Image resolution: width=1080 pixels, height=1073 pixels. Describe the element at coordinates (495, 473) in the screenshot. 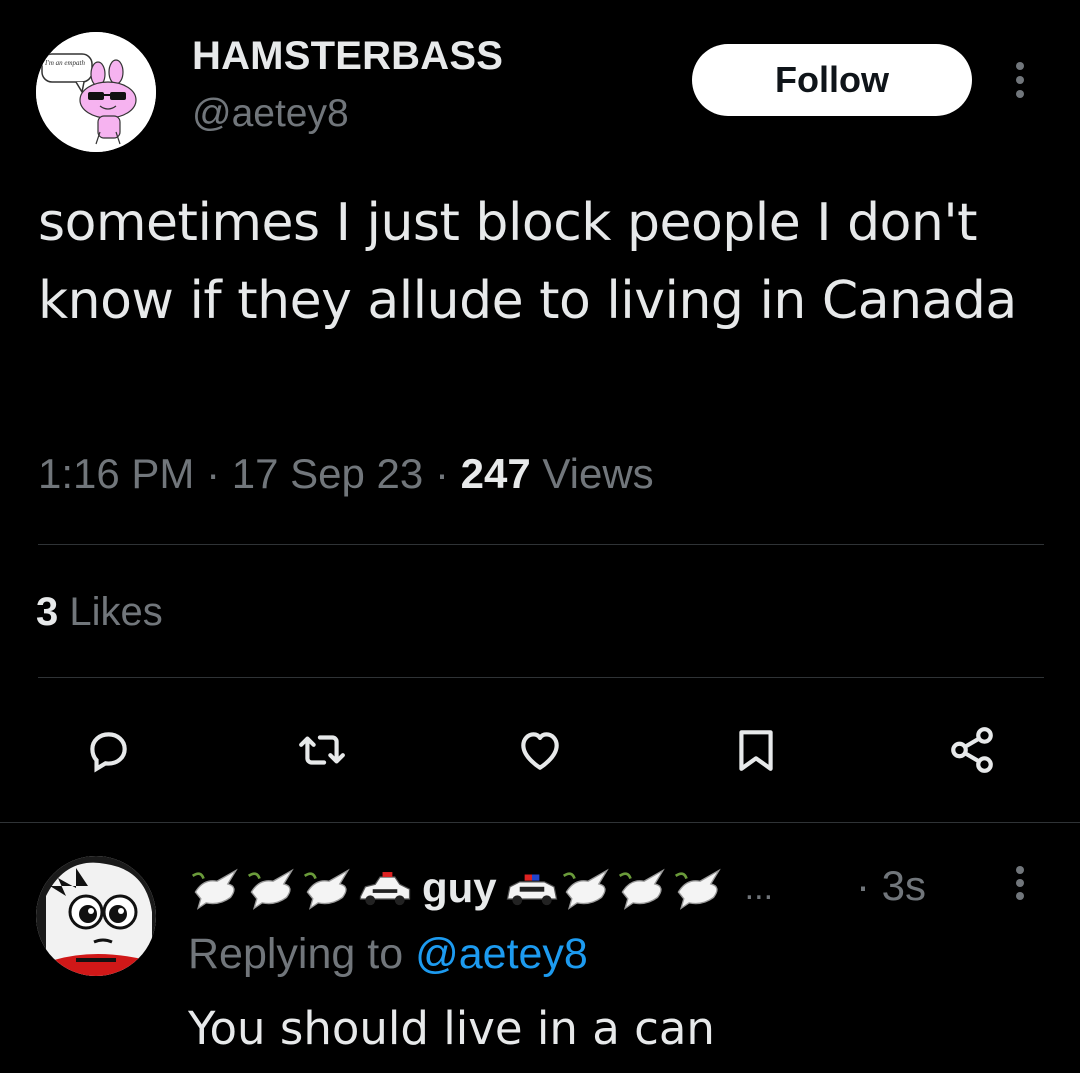

I see `views-count: 247` at that location.